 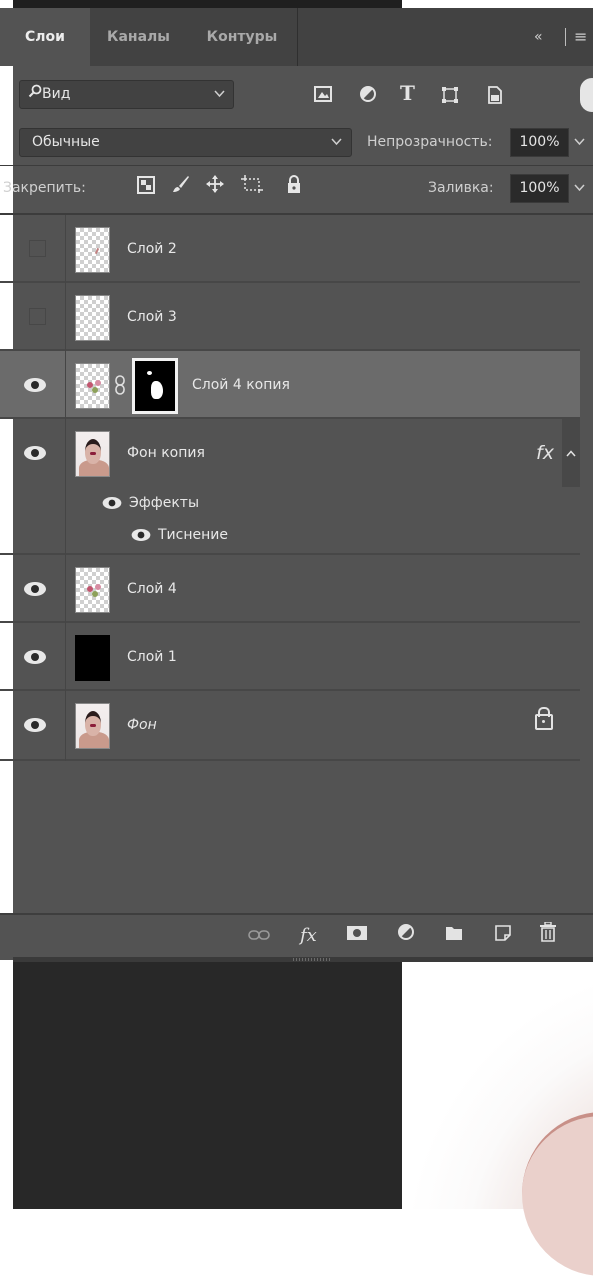 I want to click on layer-row: Фон, so click(x=290, y=726).